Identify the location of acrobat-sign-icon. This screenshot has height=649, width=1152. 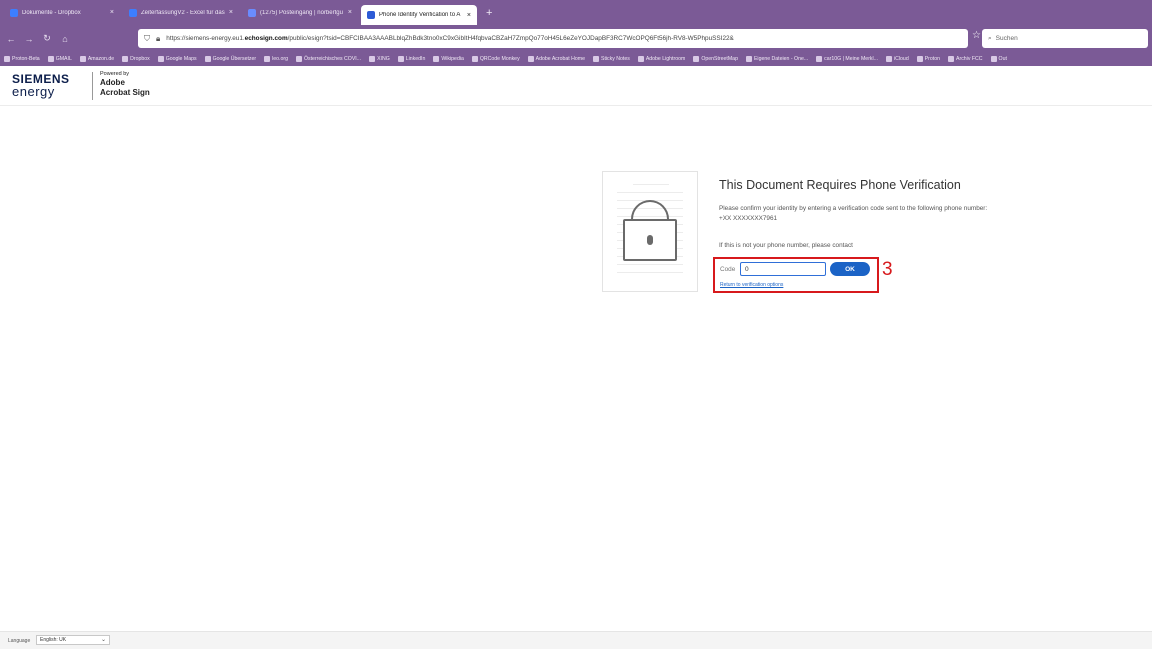
(371, 15).